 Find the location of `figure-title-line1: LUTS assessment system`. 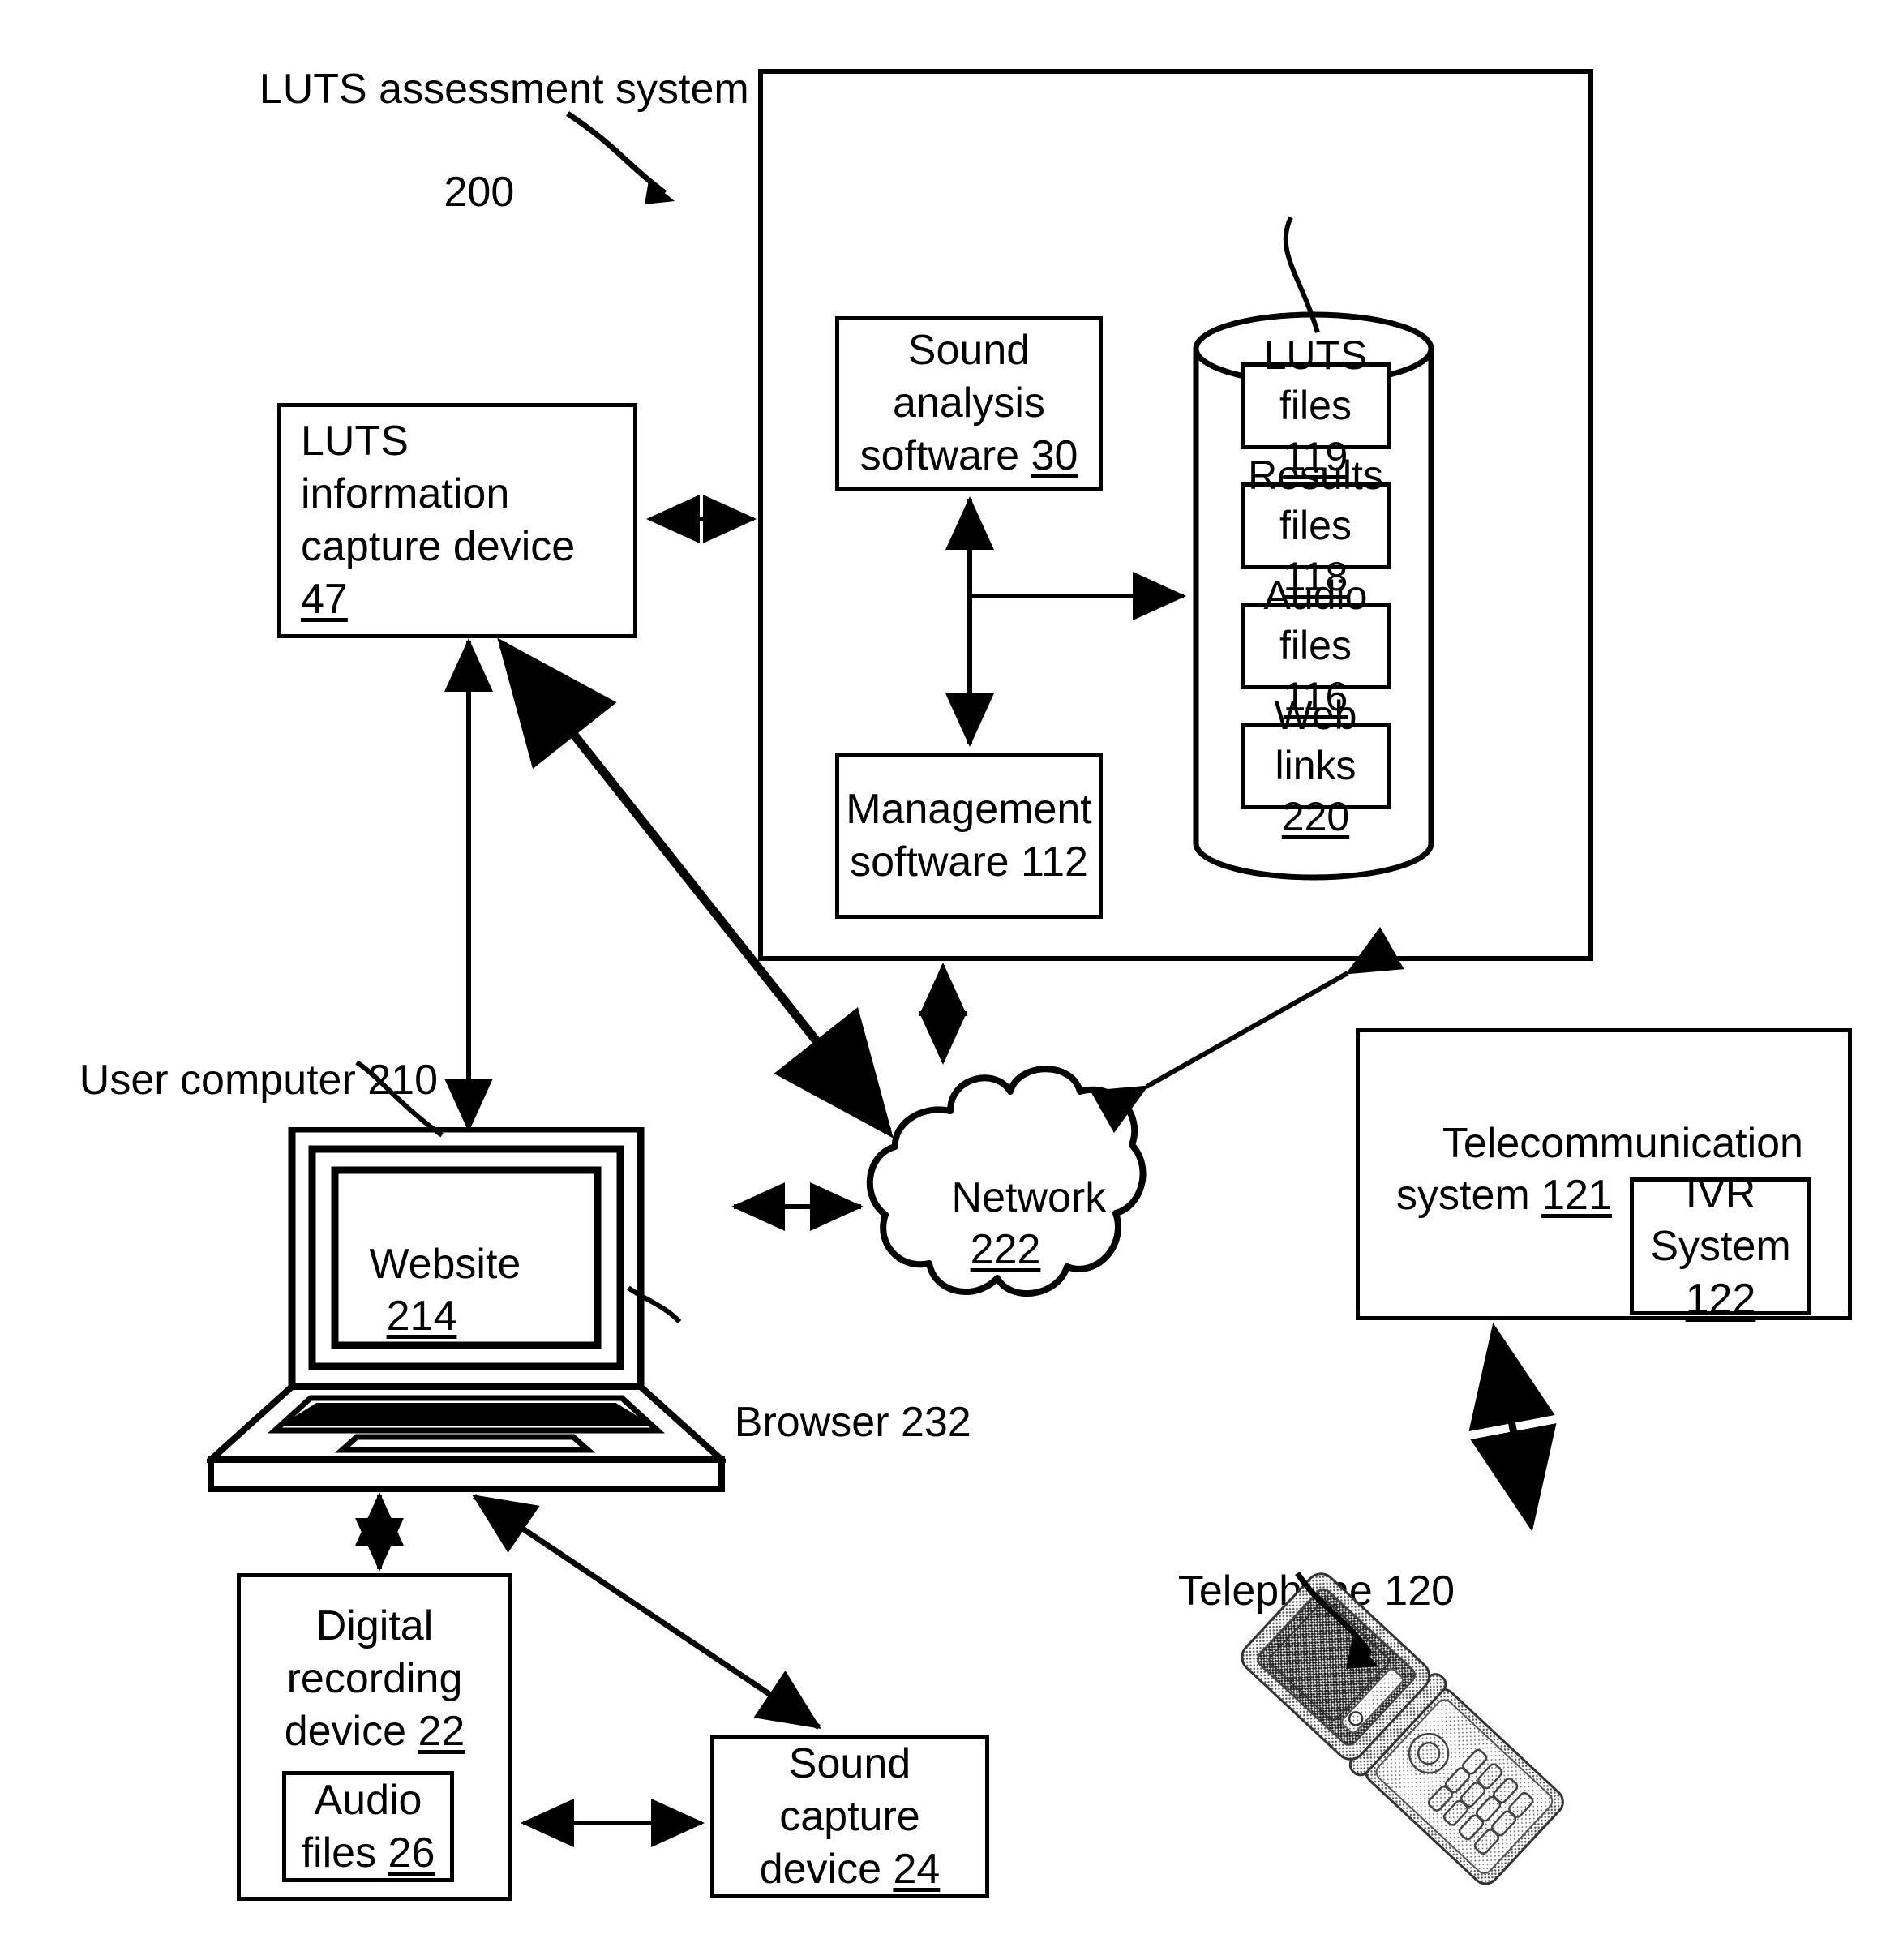

figure-title-line1: LUTS assessment system is located at coordinates (504, 90).